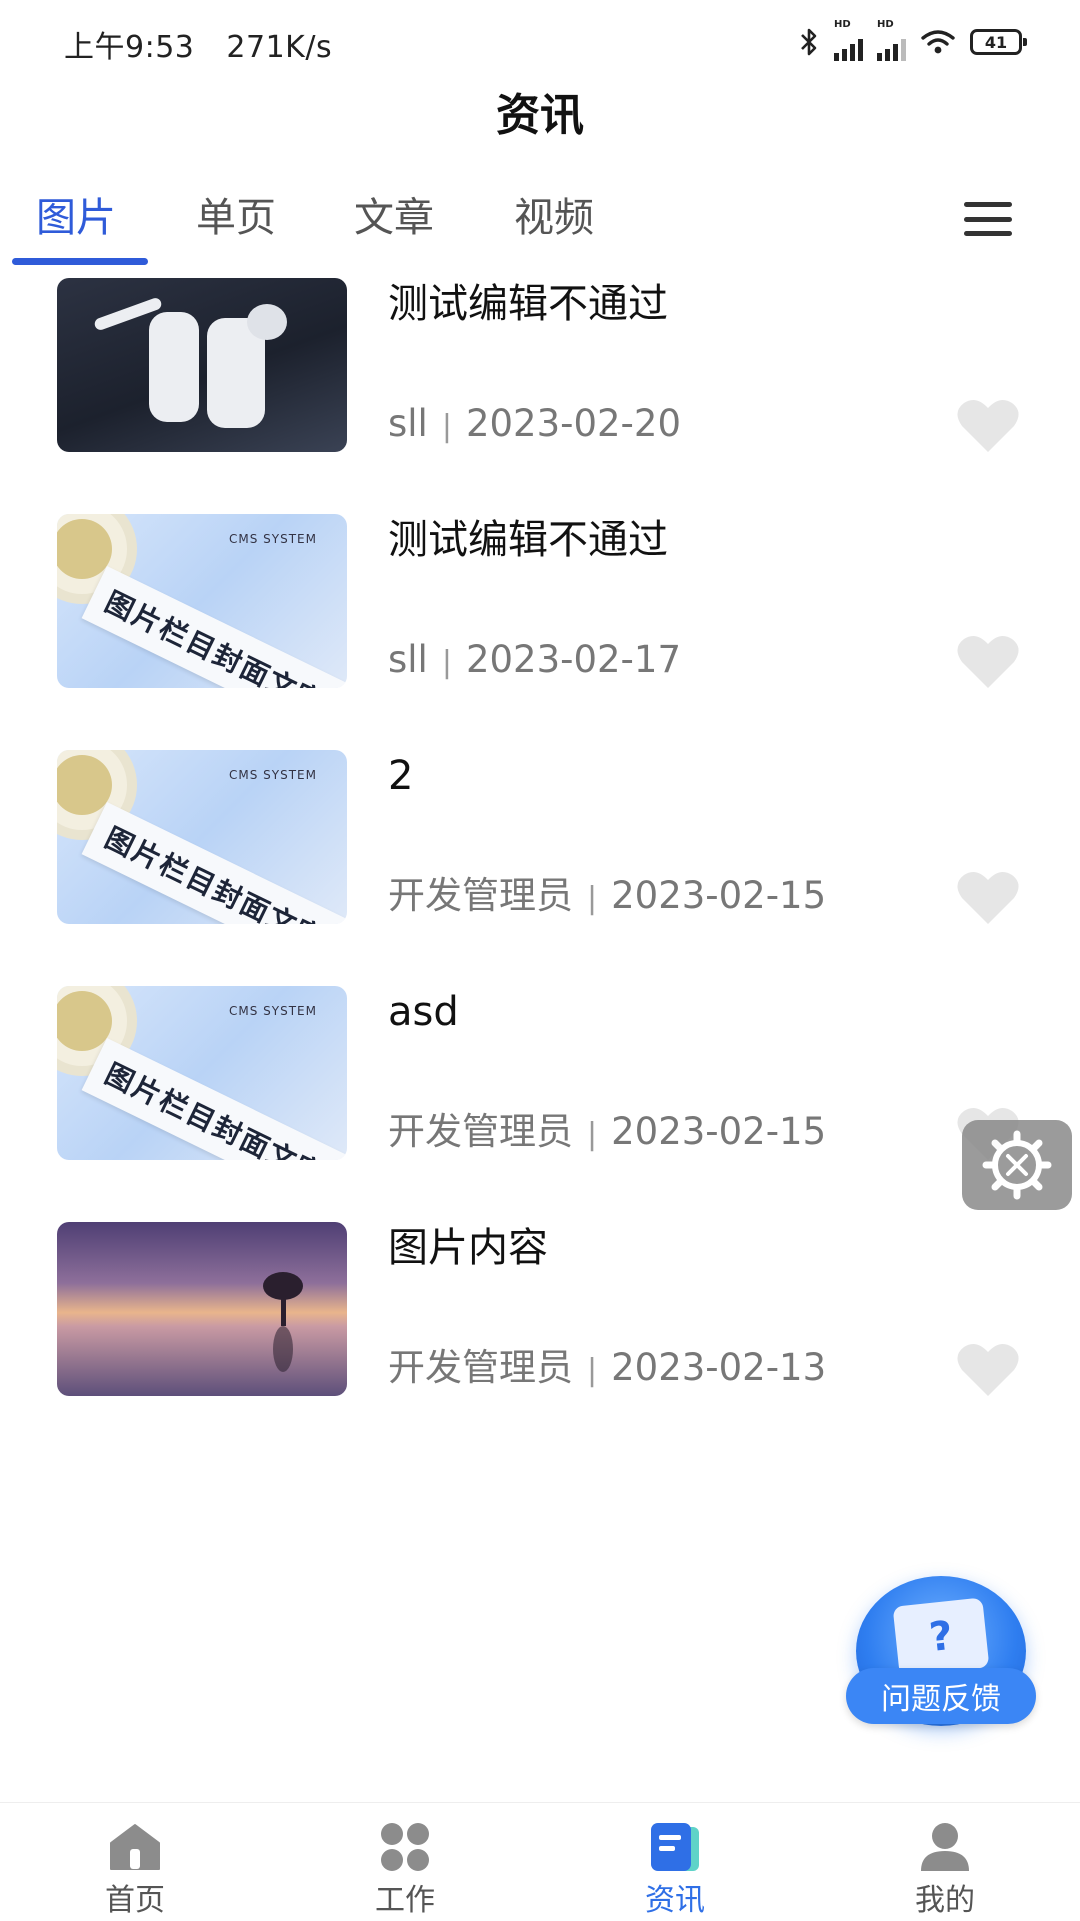 The image size is (1080, 1921). I want to click on nav-label: 资讯, so click(675, 1900).